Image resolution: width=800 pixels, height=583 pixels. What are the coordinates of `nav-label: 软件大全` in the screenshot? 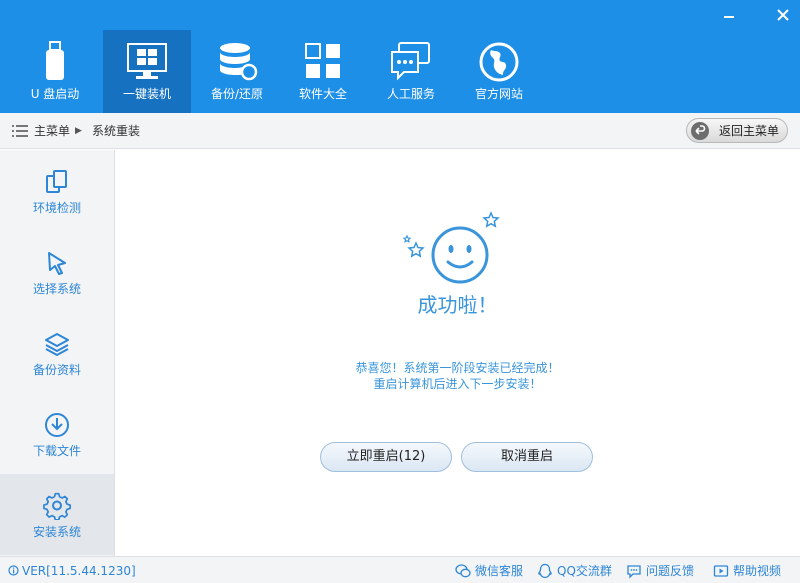 It's located at (322, 94).